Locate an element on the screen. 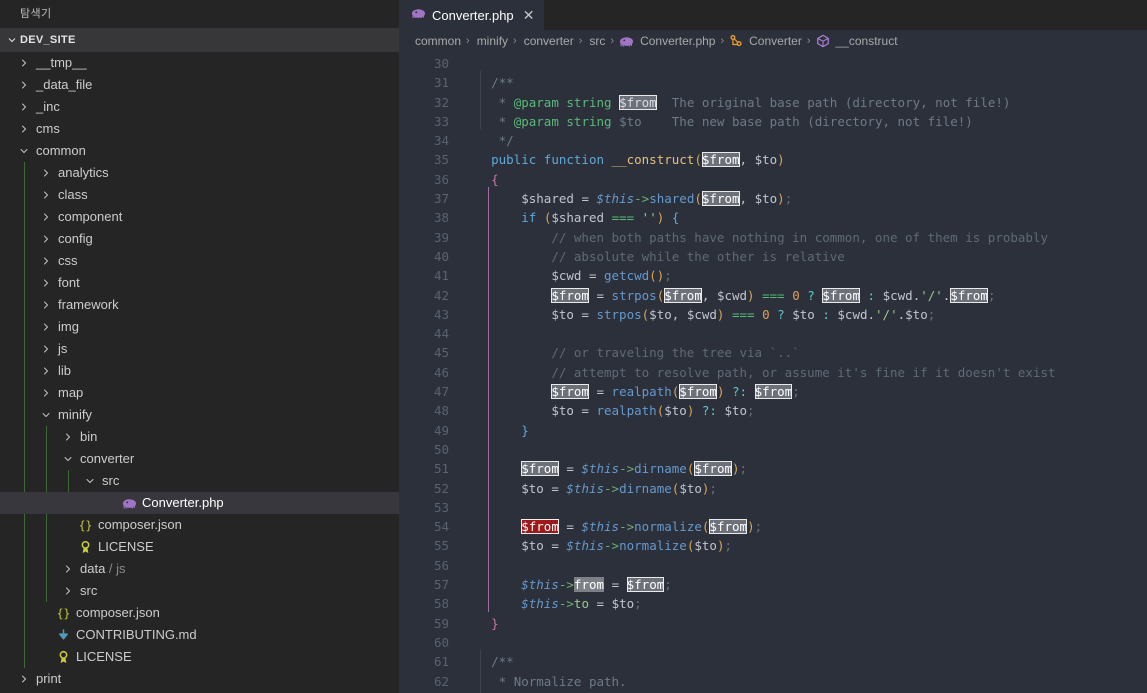 Image resolution: width=1147 pixels, height=693 pixels. code-line: */ is located at coordinates (804, 140).